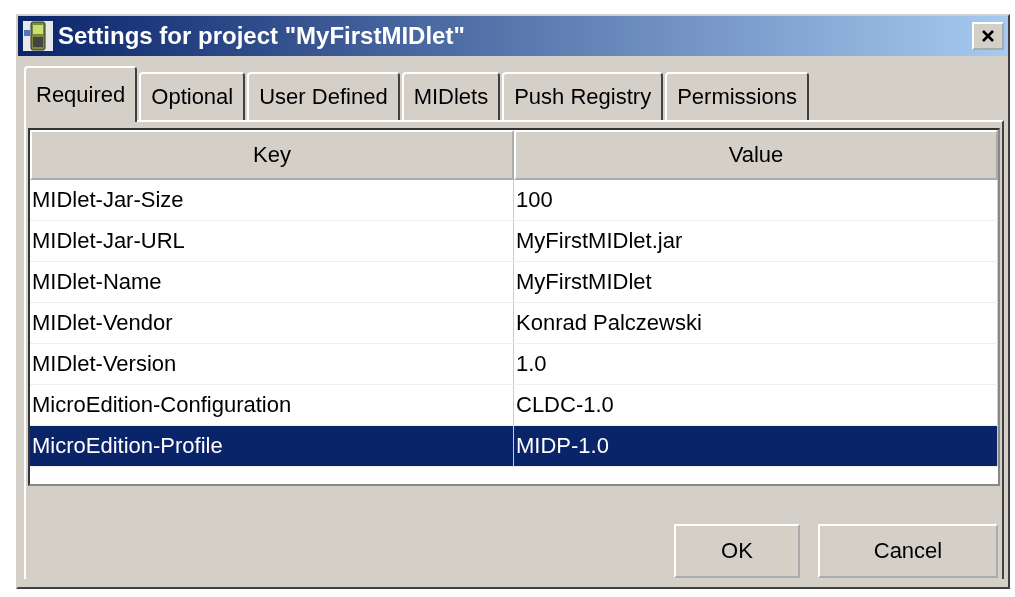 The image size is (1015, 597). What do you see at coordinates (756, 405) in the screenshot?
I see `table-cell: CLDC-1.0` at bounding box center [756, 405].